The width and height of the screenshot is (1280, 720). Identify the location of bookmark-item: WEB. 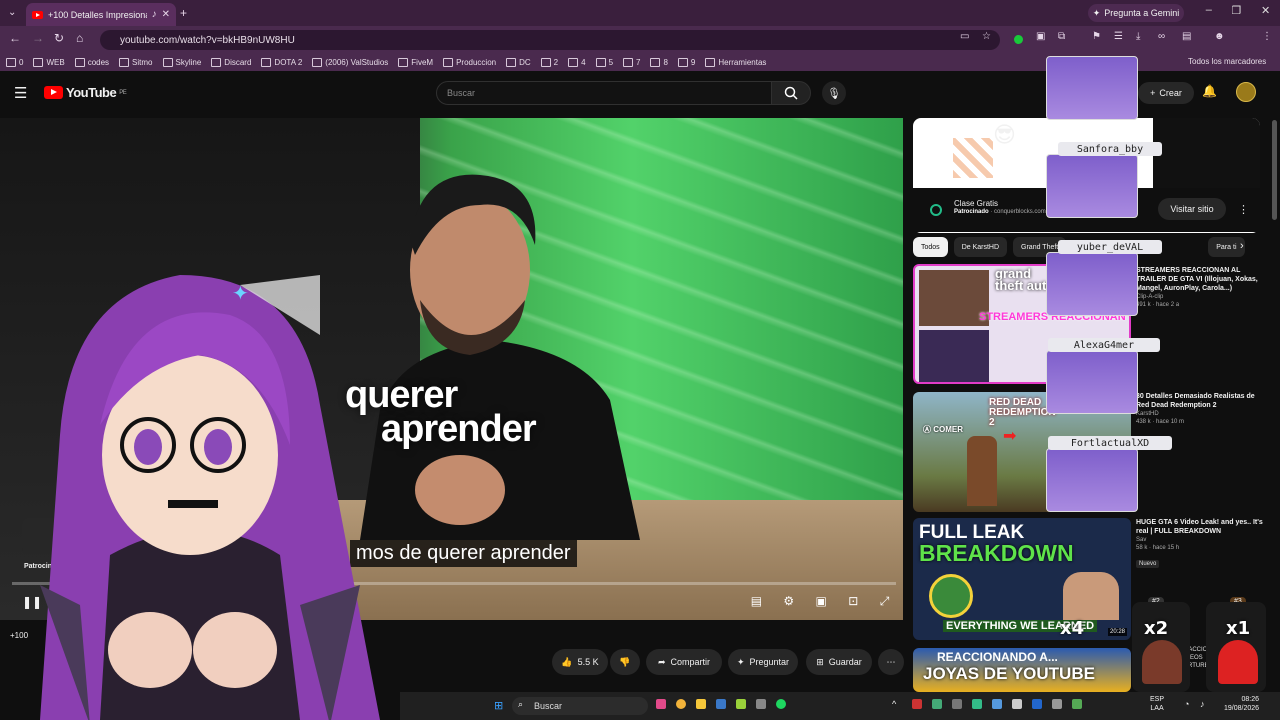
(48, 62).